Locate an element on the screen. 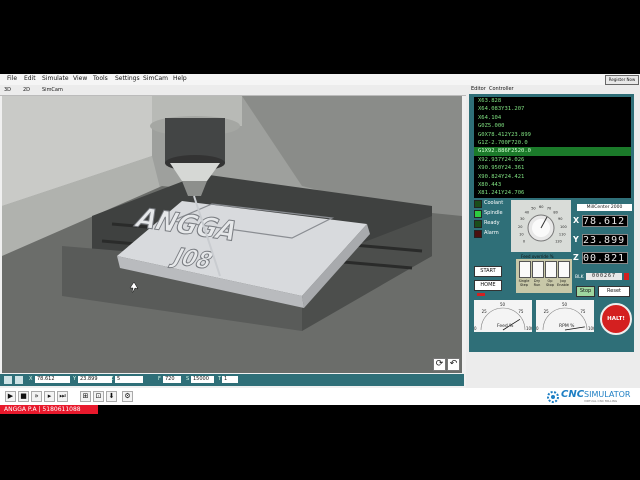  menu-tools: Tools is located at coordinates (100, 78).